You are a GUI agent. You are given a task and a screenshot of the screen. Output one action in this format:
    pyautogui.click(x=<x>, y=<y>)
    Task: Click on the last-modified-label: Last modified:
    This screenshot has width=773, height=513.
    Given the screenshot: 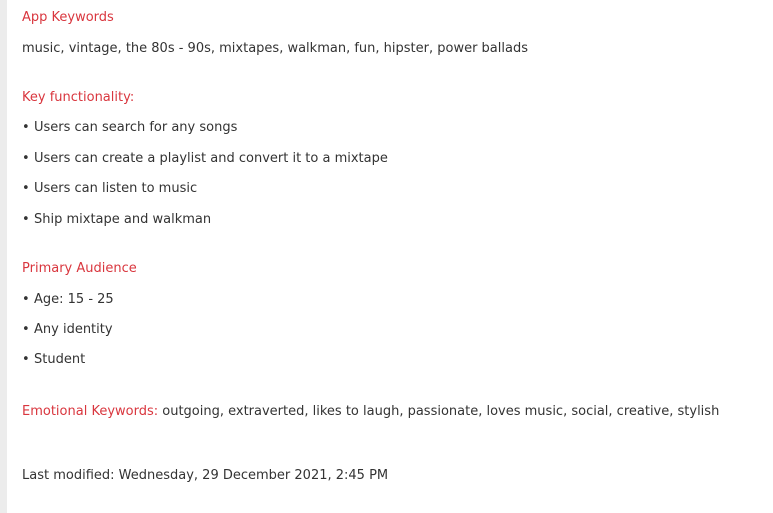 What is the action you would take?
    pyautogui.click(x=70, y=475)
    